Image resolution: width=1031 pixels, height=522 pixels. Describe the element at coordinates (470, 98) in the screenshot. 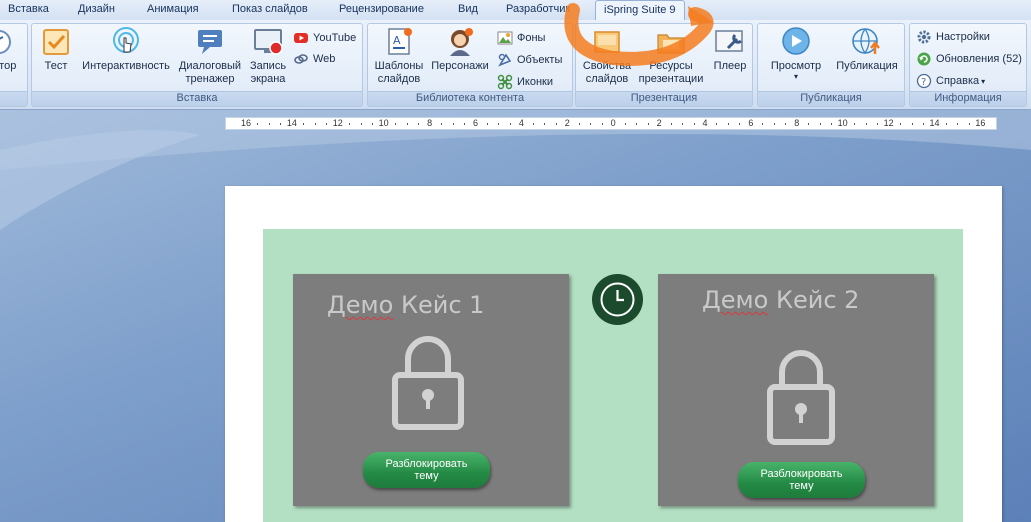

I see `group-library-label: Библиотека контента` at that location.